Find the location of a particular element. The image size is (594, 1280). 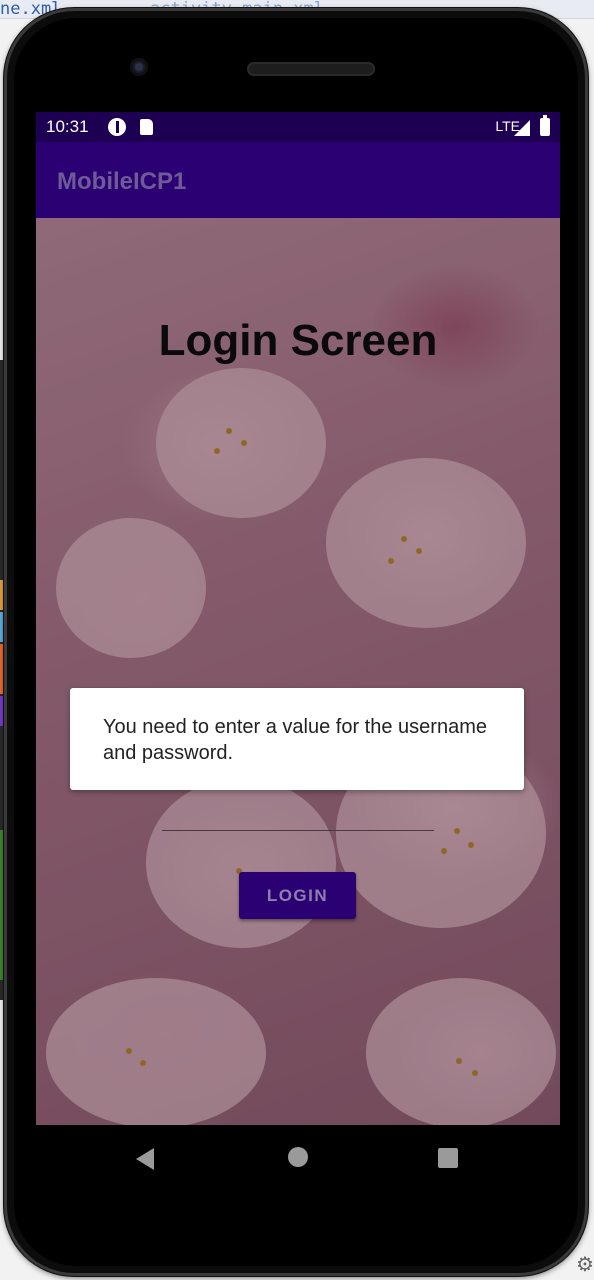

home-icon is located at coordinates (298, 1157).